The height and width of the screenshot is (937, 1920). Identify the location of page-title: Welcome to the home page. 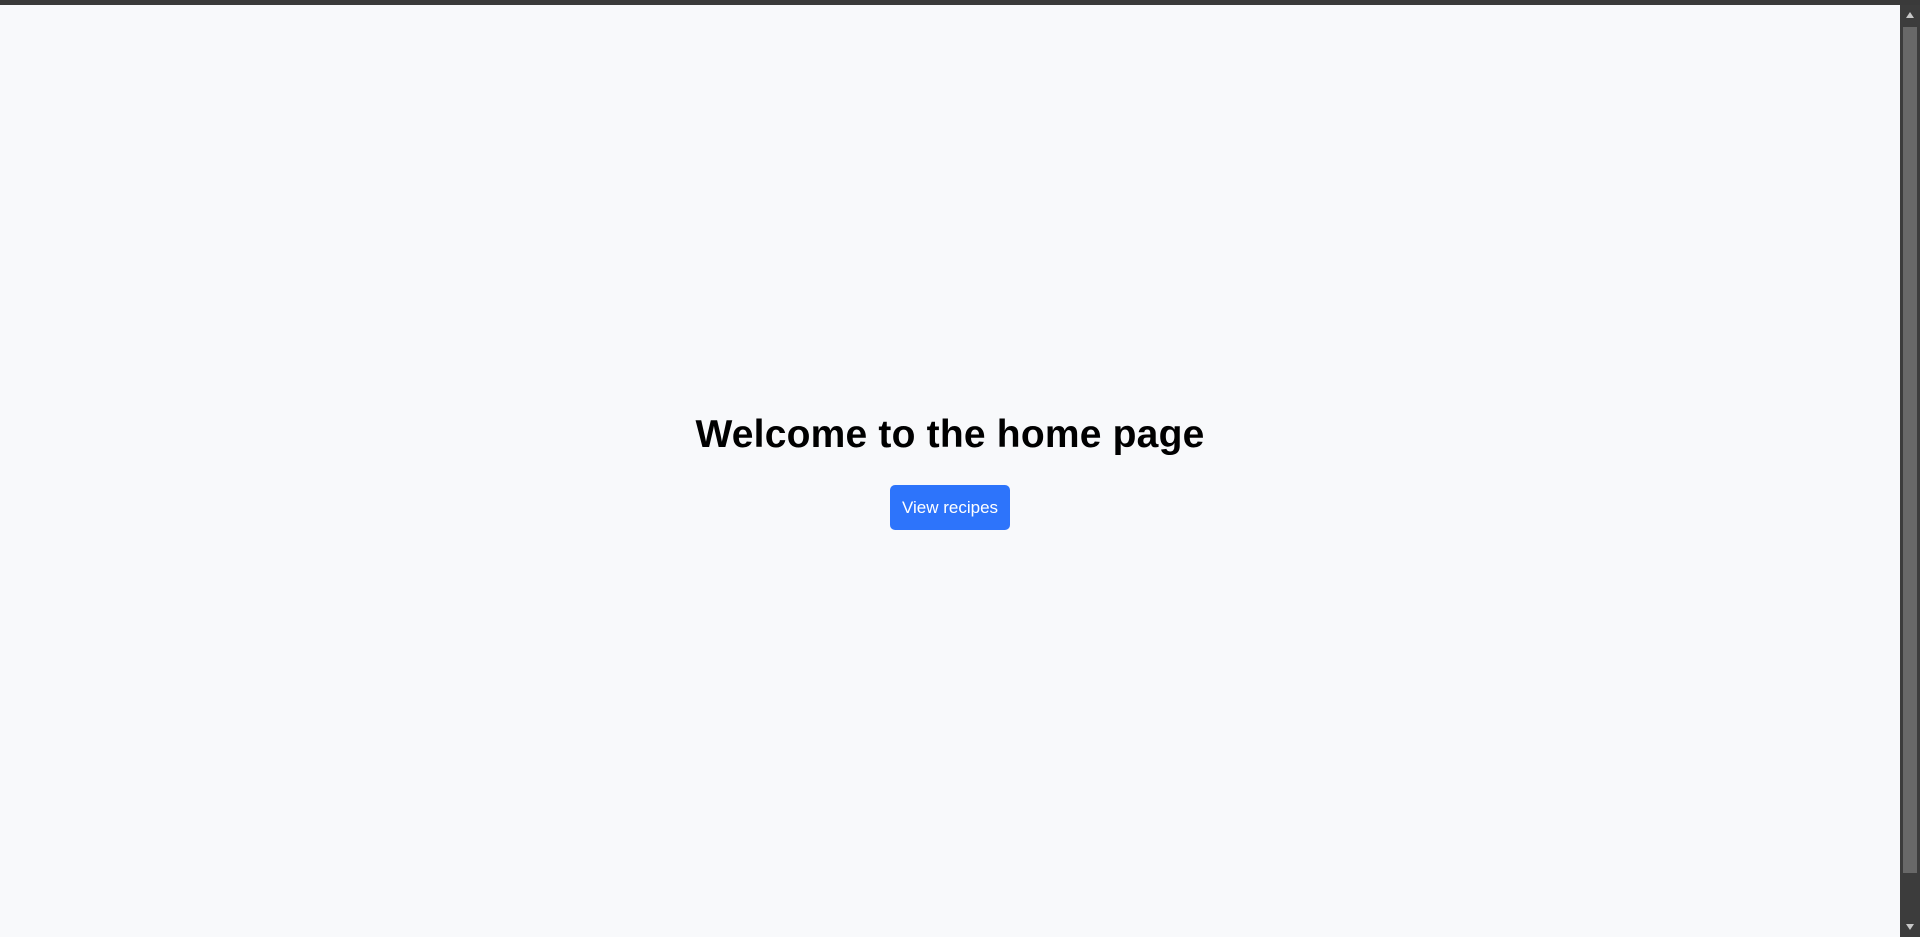
(950, 434).